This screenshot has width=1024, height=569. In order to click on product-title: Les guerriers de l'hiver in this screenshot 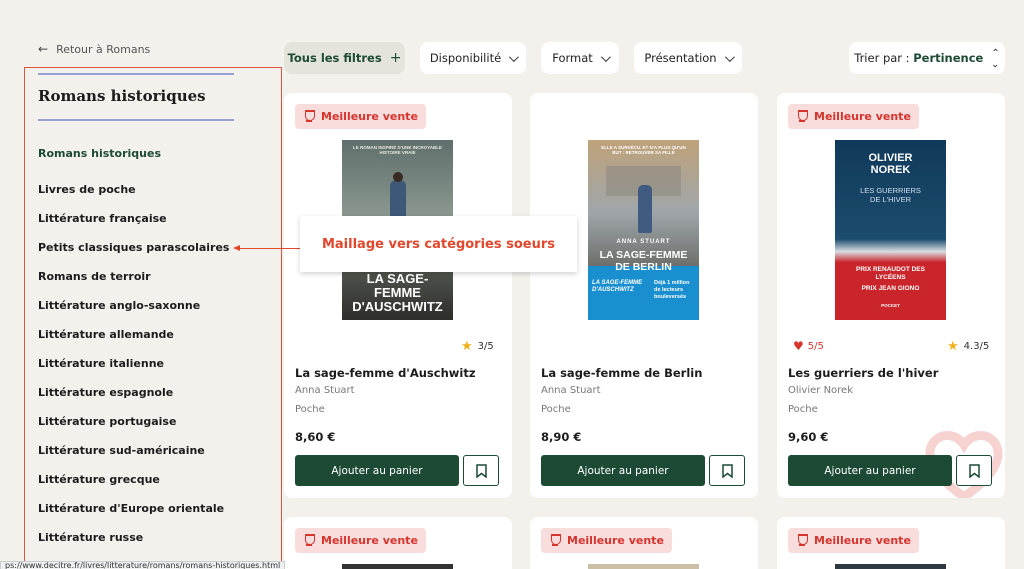, I will do `click(863, 373)`.